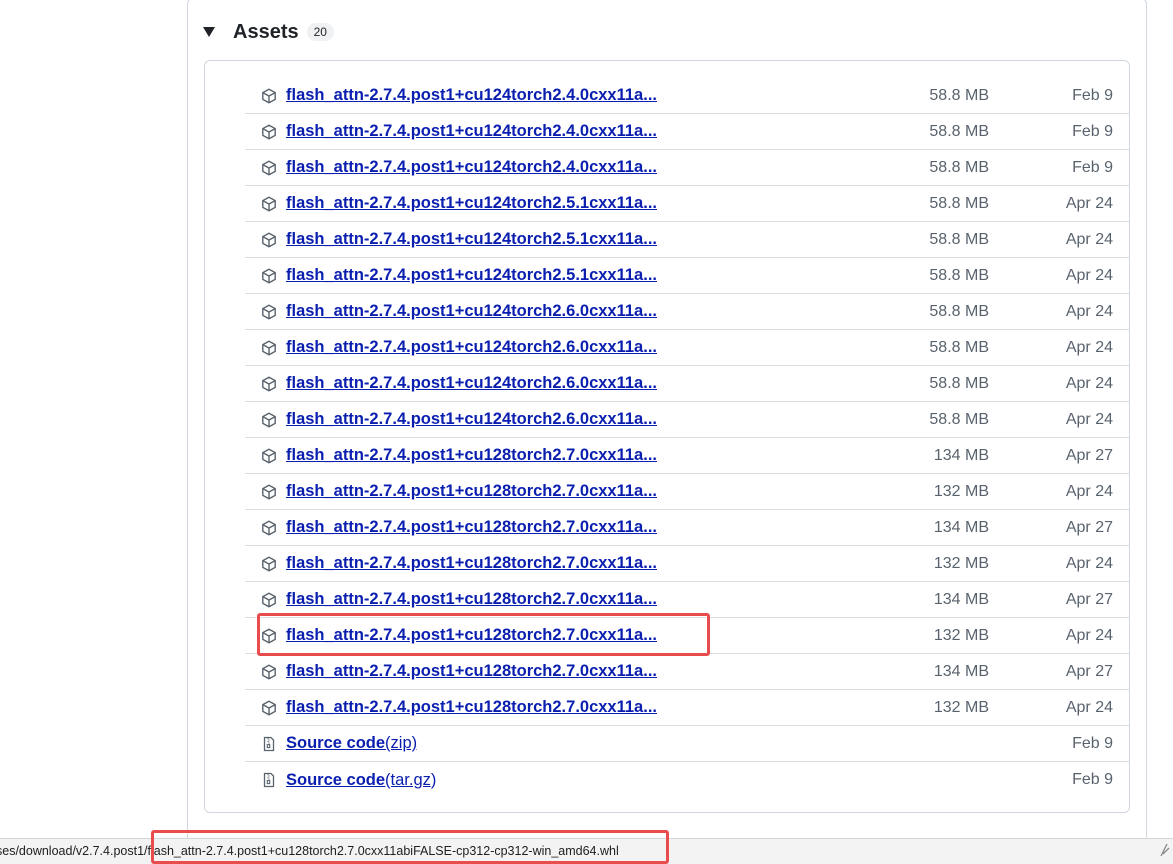 This screenshot has width=1173, height=864. Describe the element at coordinates (687, 780) in the screenshot. I see `asset-row: Source code(tar.gz) Feb 9` at that location.